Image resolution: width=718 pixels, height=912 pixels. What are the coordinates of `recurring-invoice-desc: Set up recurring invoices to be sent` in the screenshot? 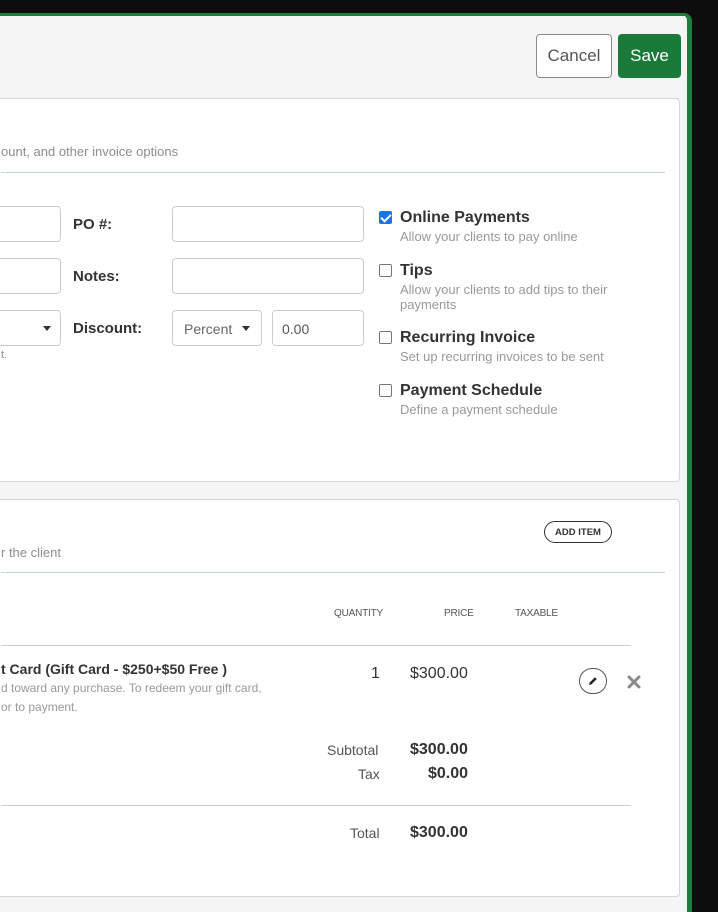 It's located at (502, 356).